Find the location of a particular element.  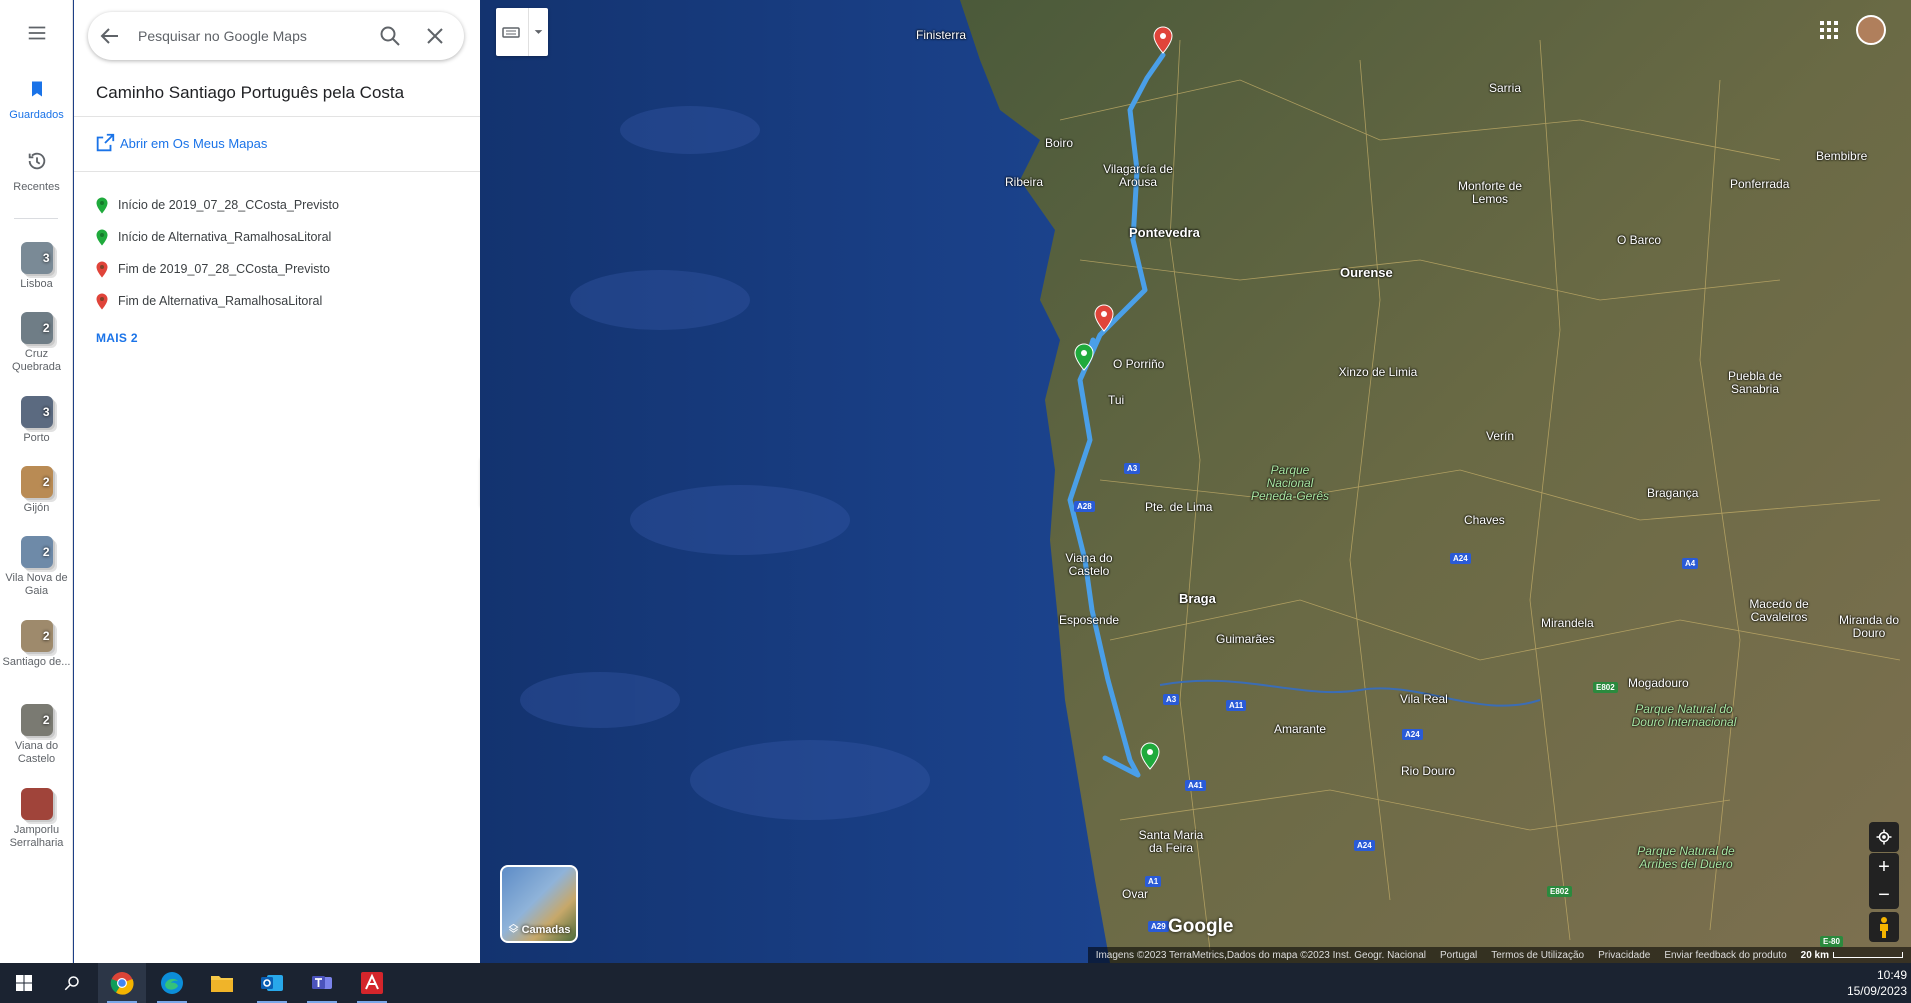

saved-list-item: 2 Cruz Quebrada is located at coordinates (36, 343).